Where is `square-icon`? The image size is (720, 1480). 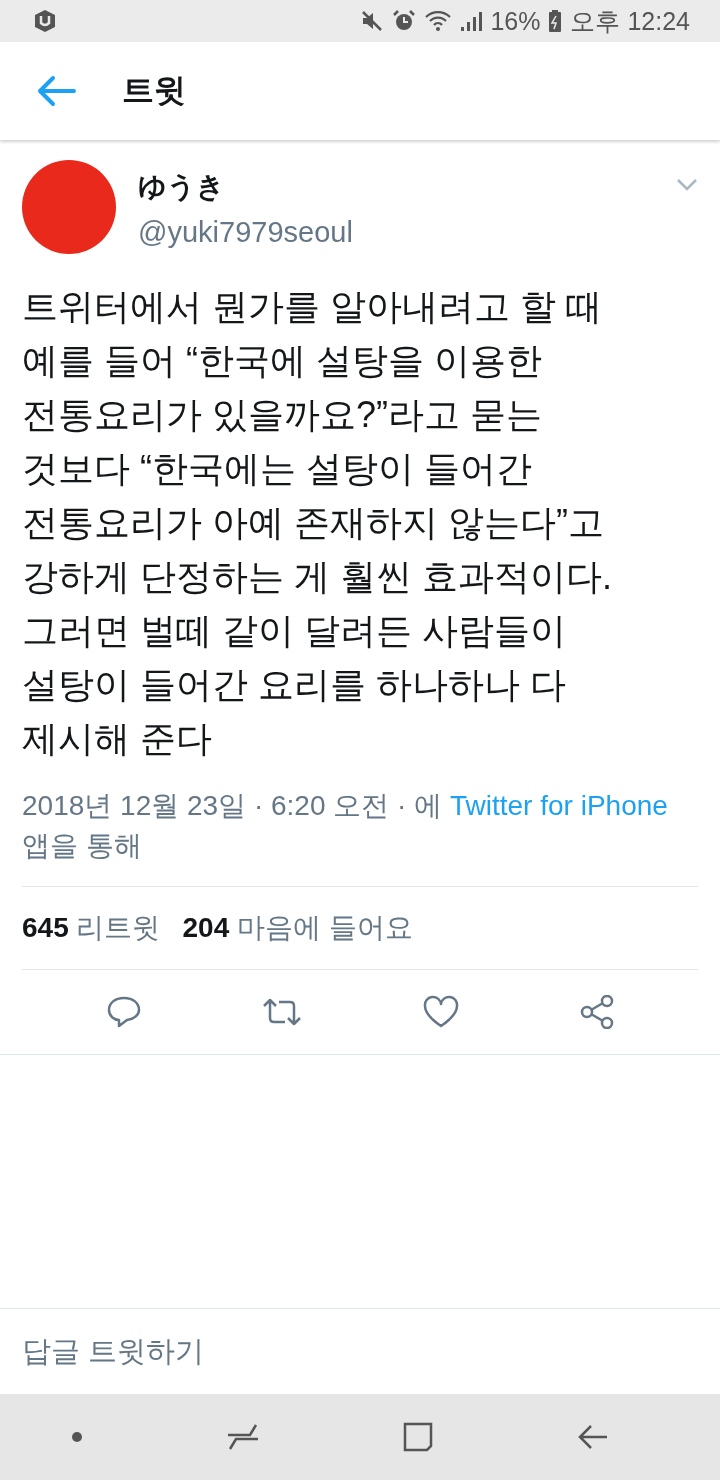
square-icon is located at coordinates (418, 1437).